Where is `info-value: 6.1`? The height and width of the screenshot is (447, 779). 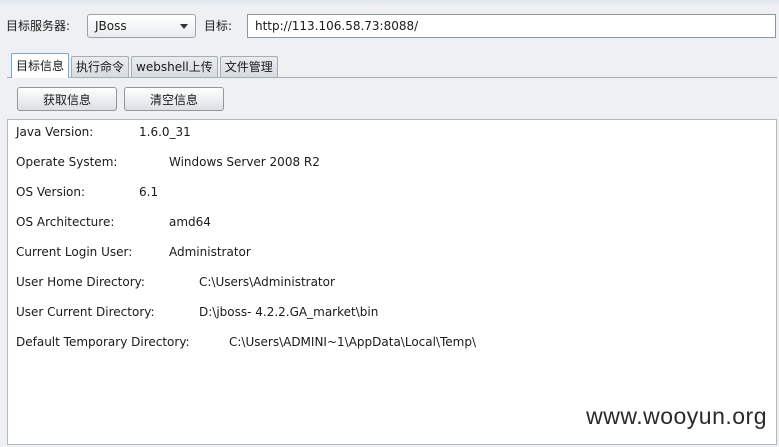 info-value: 6.1 is located at coordinates (149, 192).